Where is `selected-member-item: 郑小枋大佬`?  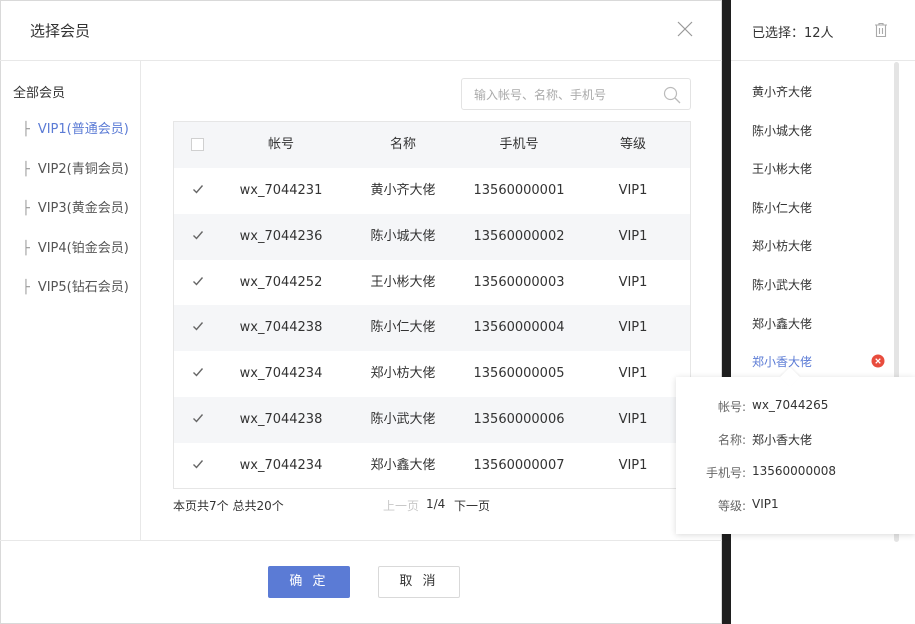 selected-member-item: 郑小枋大佬 is located at coordinates (782, 245).